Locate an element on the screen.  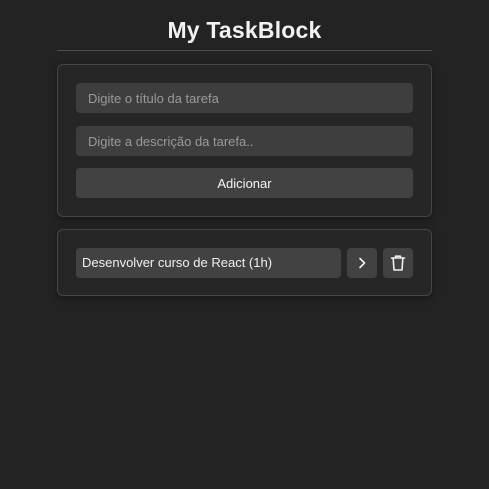
chevron-right-icon is located at coordinates (362, 263).